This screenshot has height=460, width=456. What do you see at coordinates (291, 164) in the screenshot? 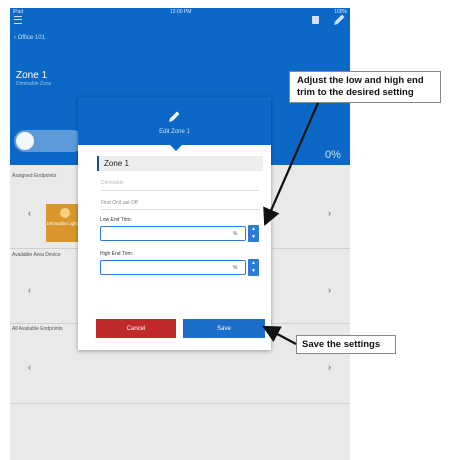
I see `trim-callout-arrow` at bounding box center [291, 164].